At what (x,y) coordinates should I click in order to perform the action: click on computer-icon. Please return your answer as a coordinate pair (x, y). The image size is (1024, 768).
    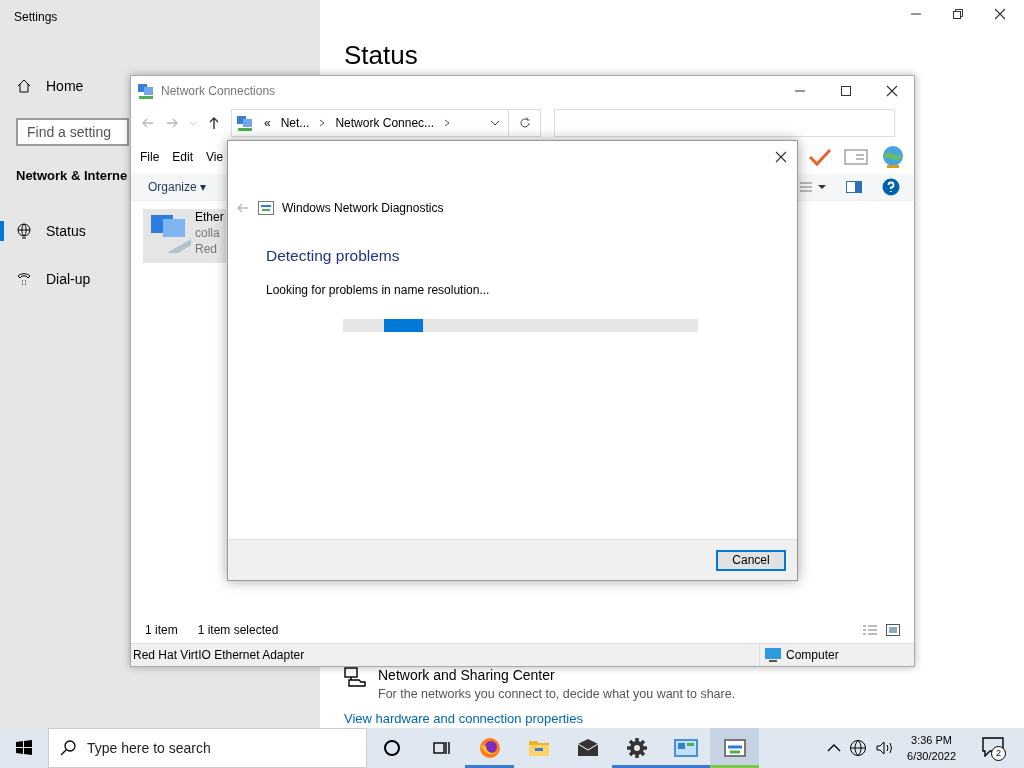
    Looking at the image, I should click on (773, 655).